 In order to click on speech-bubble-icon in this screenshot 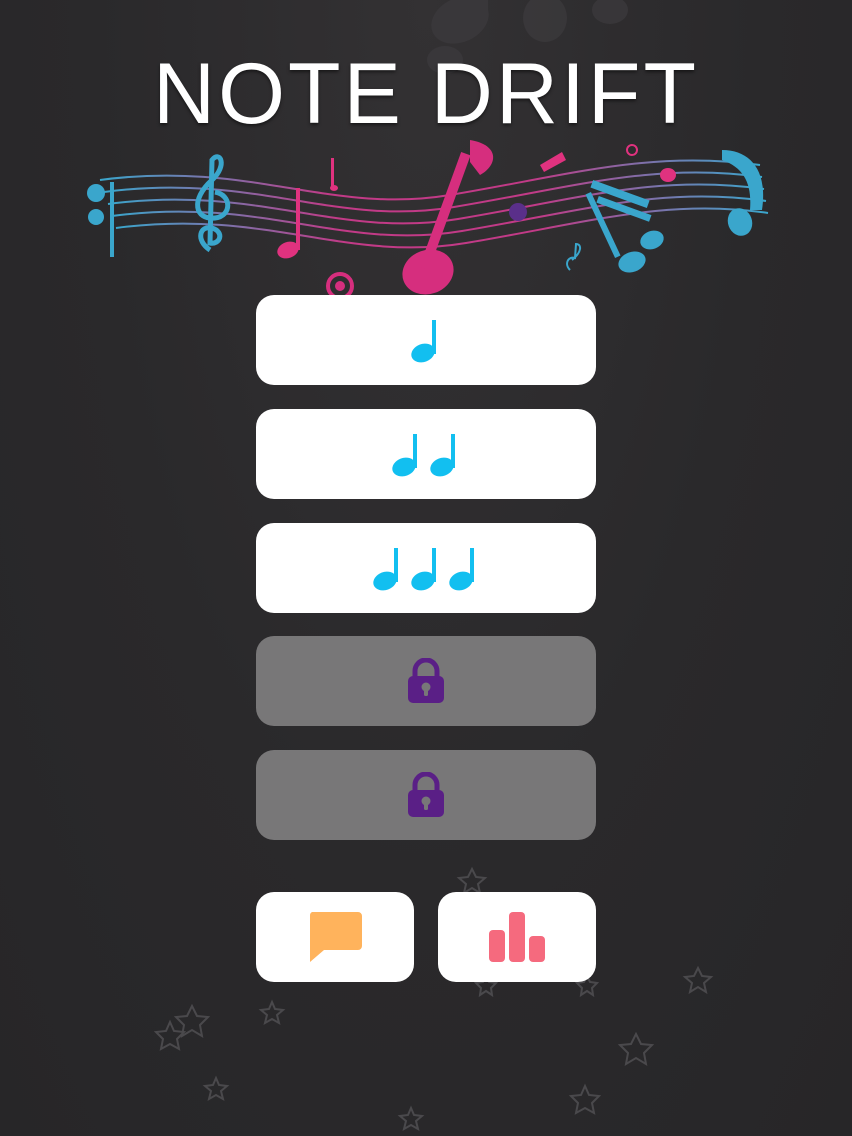, I will do `click(335, 937)`.